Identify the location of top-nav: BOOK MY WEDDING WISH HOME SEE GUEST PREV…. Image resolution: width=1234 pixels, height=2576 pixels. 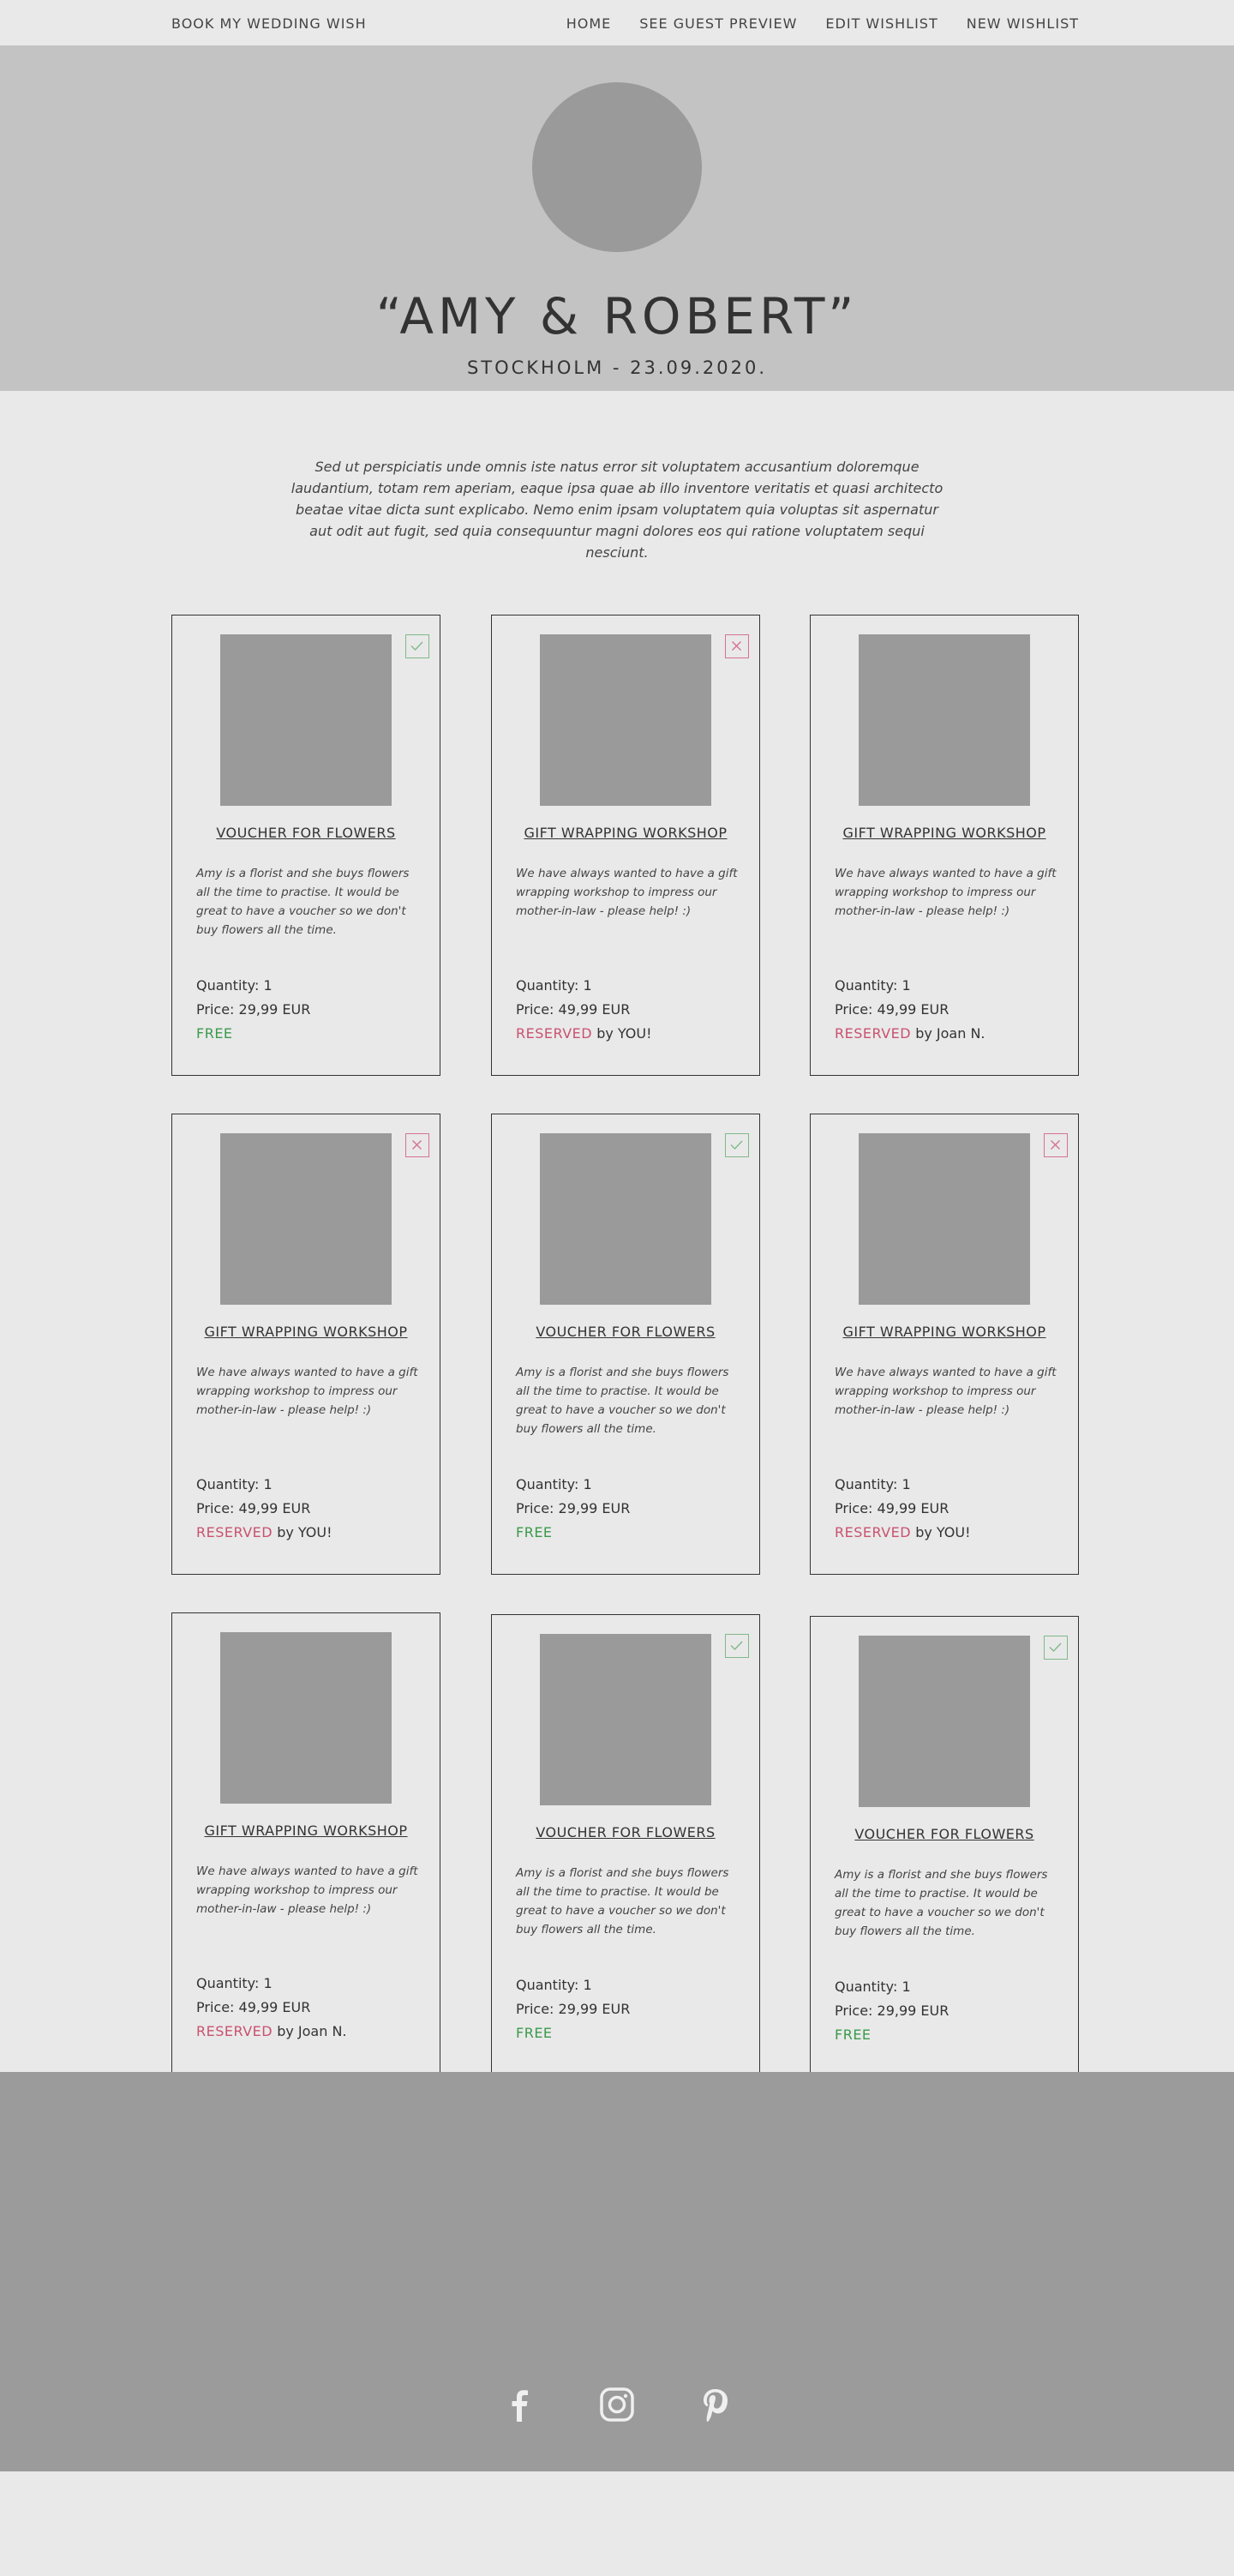
(617, 22).